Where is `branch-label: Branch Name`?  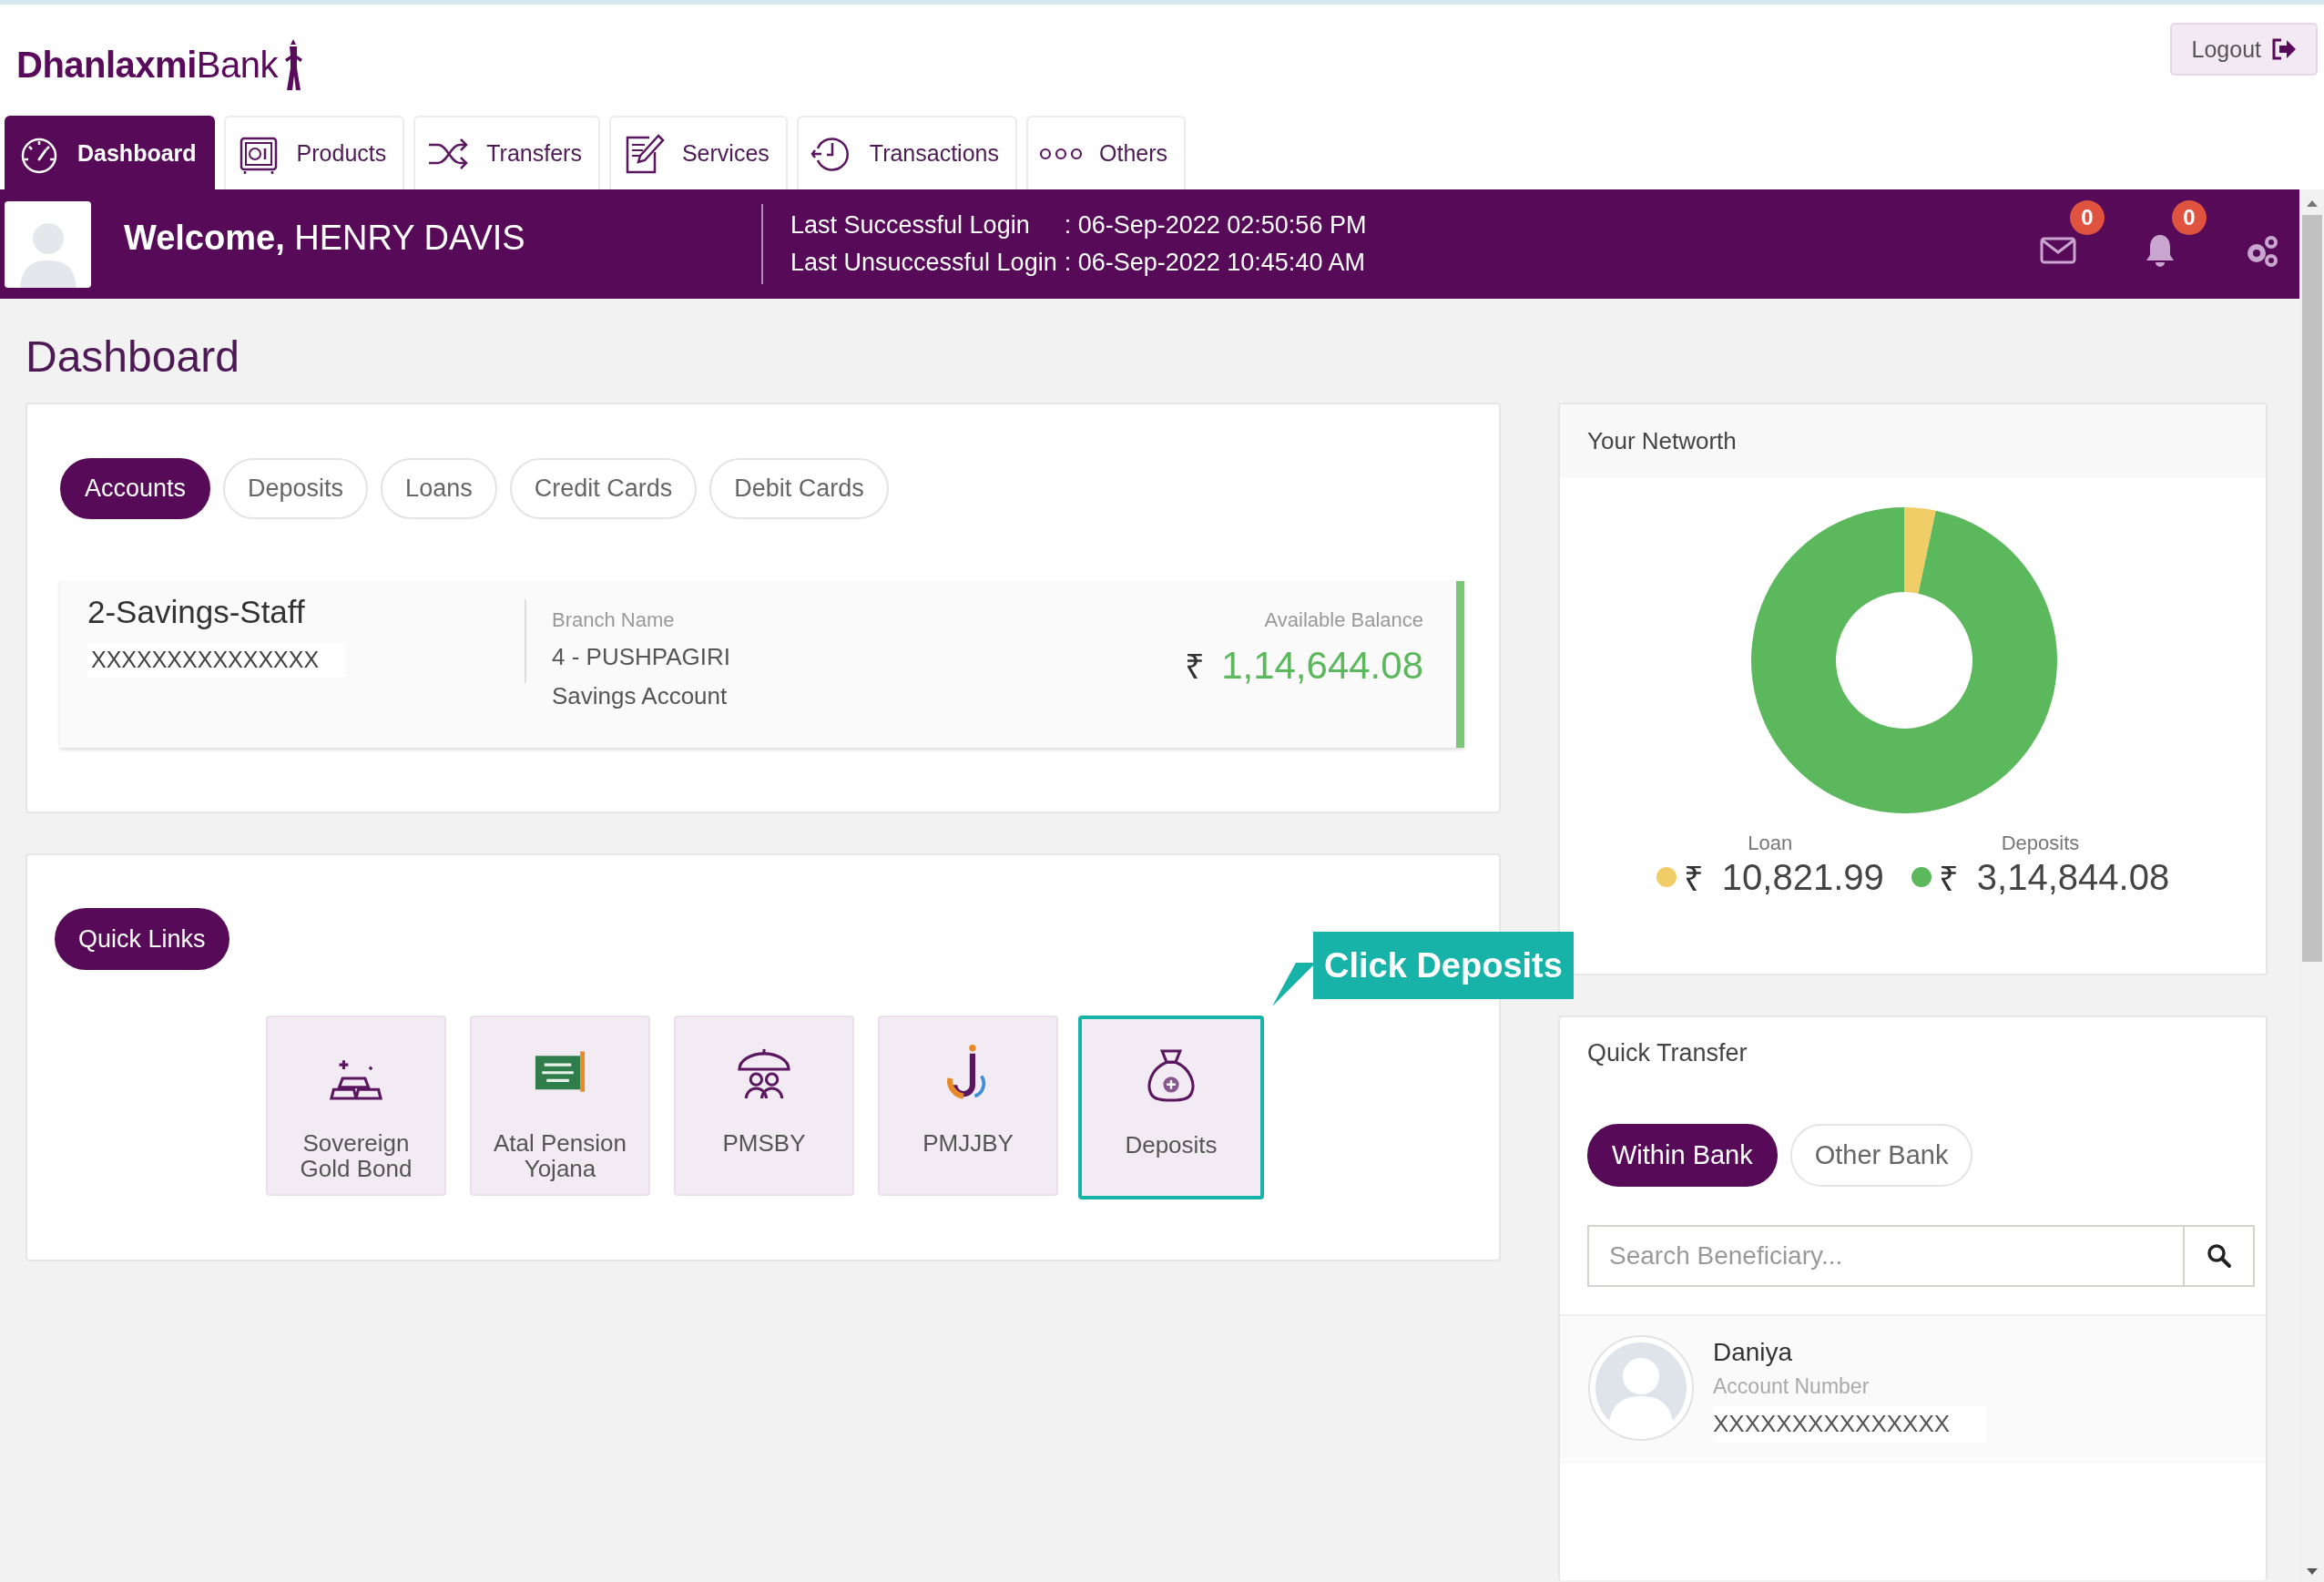 branch-label: Branch Name is located at coordinates (614, 620).